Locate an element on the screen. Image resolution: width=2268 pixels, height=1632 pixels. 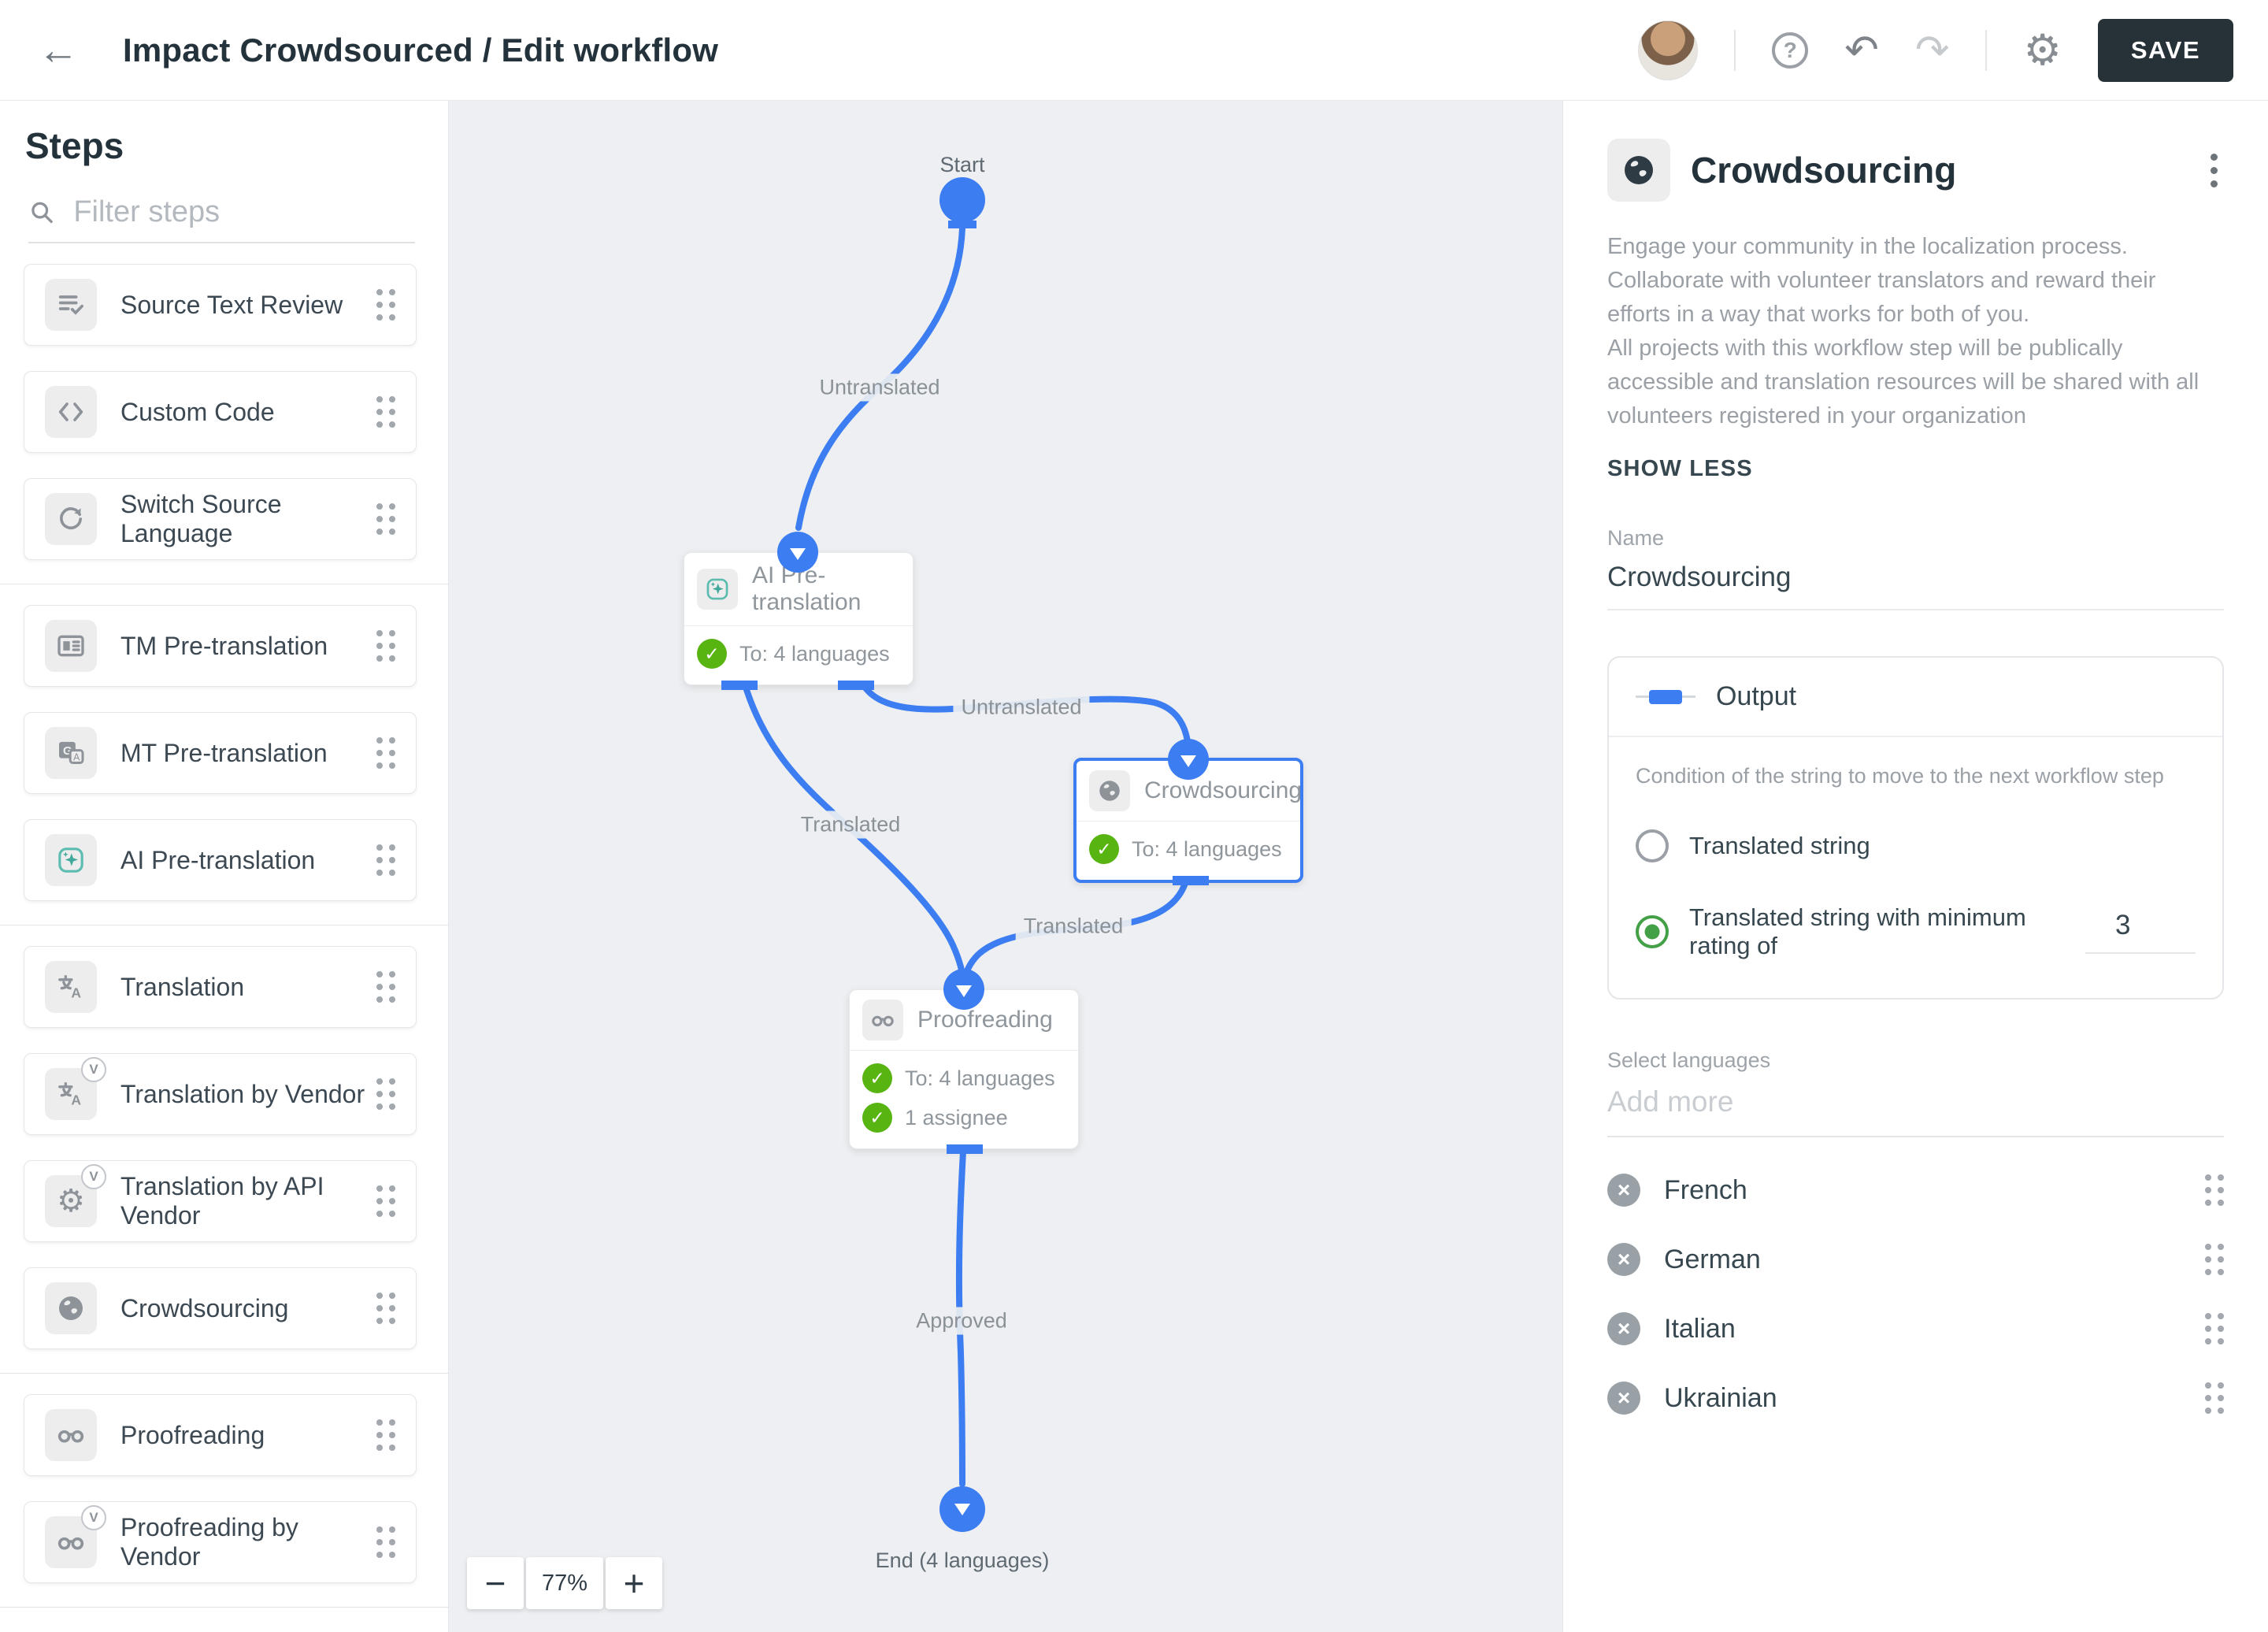
step-label: Source Text Review is located at coordinates (231, 304).